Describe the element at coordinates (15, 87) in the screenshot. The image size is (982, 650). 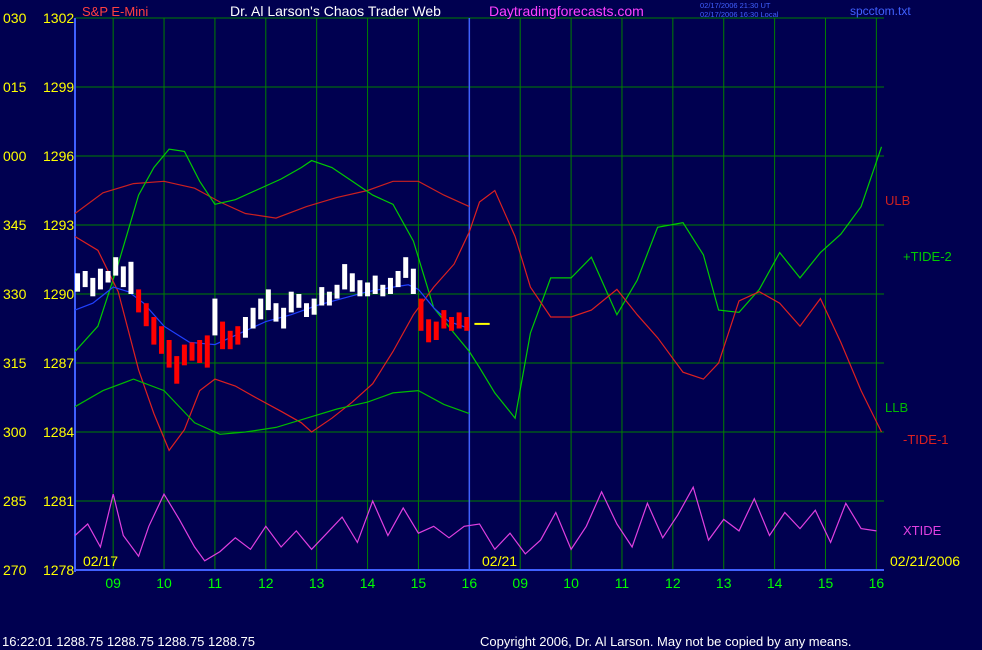
I see `angle-tick-label: 015` at that location.